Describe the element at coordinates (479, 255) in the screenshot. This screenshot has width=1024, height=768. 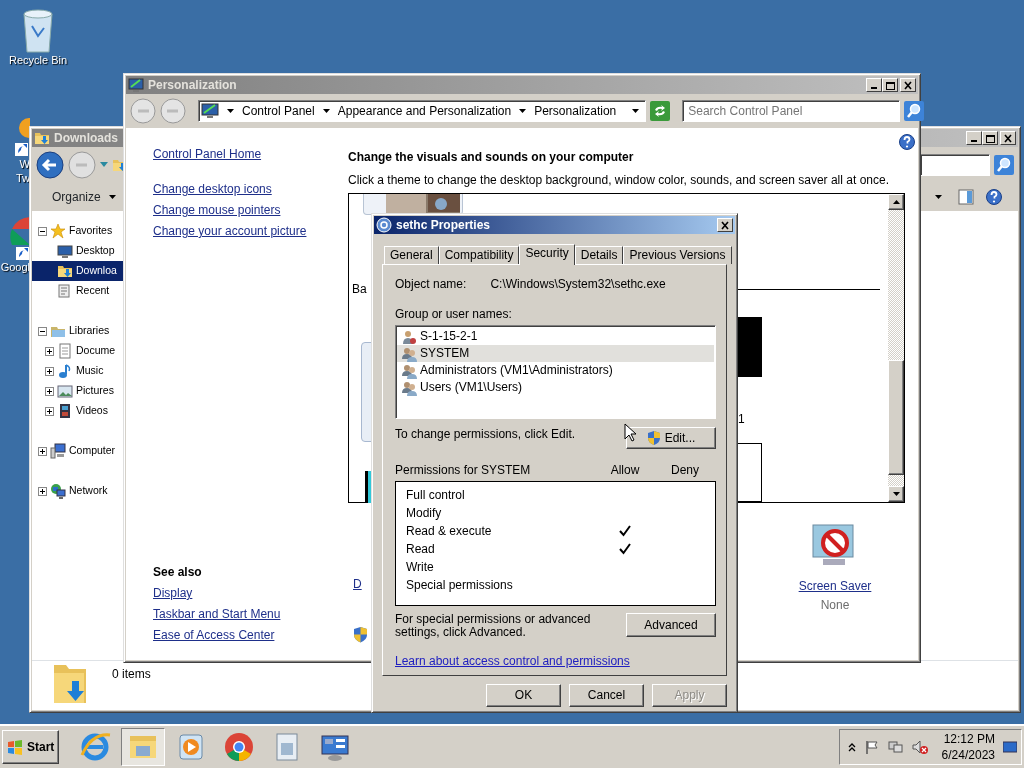
I see `tab: Compatibility` at that location.